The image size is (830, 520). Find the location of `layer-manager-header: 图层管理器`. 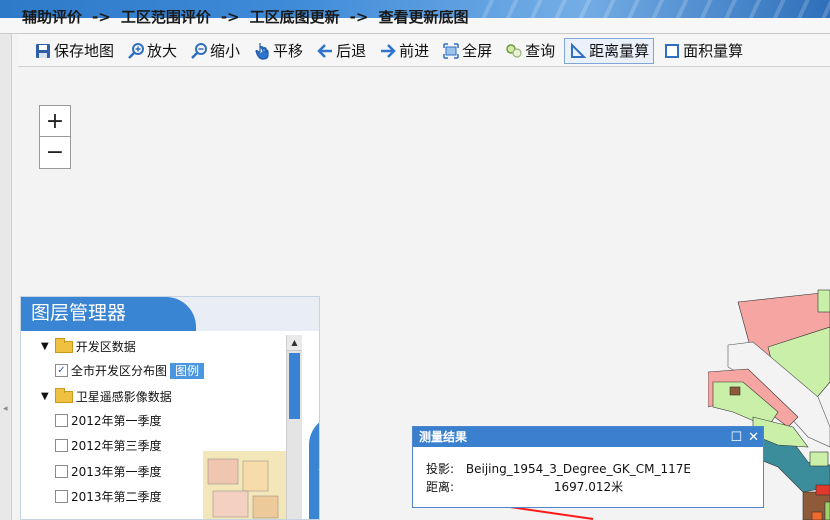

layer-manager-header: 图层管理器 is located at coordinates (170, 314).